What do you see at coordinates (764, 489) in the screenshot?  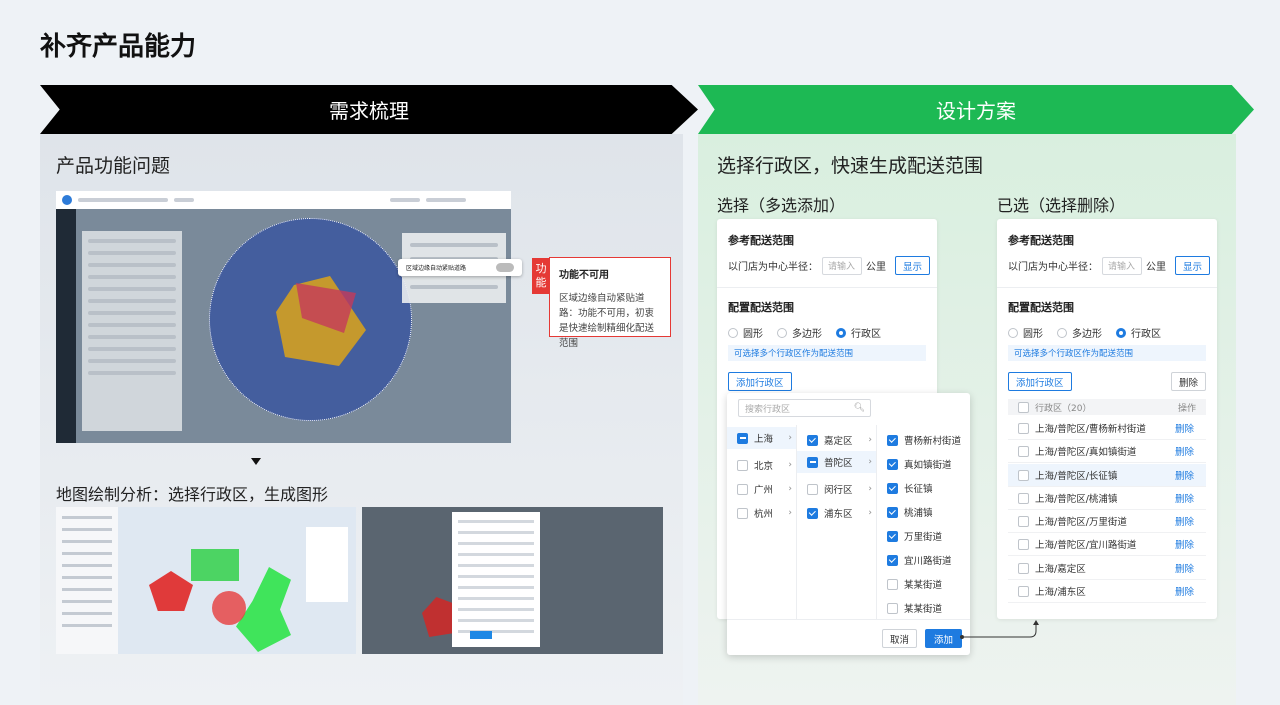 I see `city-option: 广州 ›` at bounding box center [764, 489].